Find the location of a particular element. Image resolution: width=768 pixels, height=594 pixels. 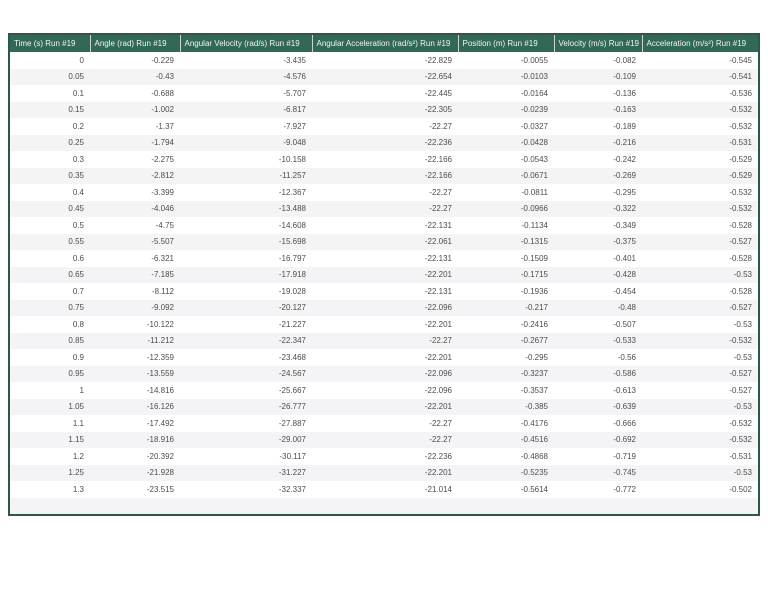

table-cell: -13.559 is located at coordinates (160, 374).